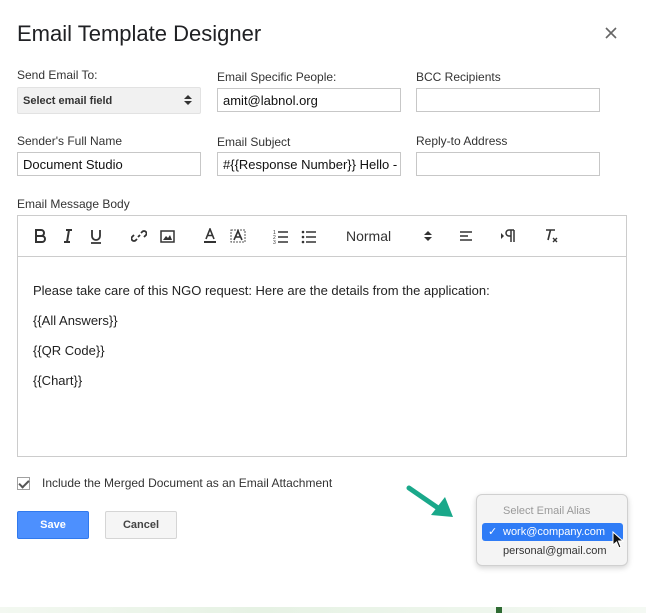  I want to click on background-strip, so click(323, 610).